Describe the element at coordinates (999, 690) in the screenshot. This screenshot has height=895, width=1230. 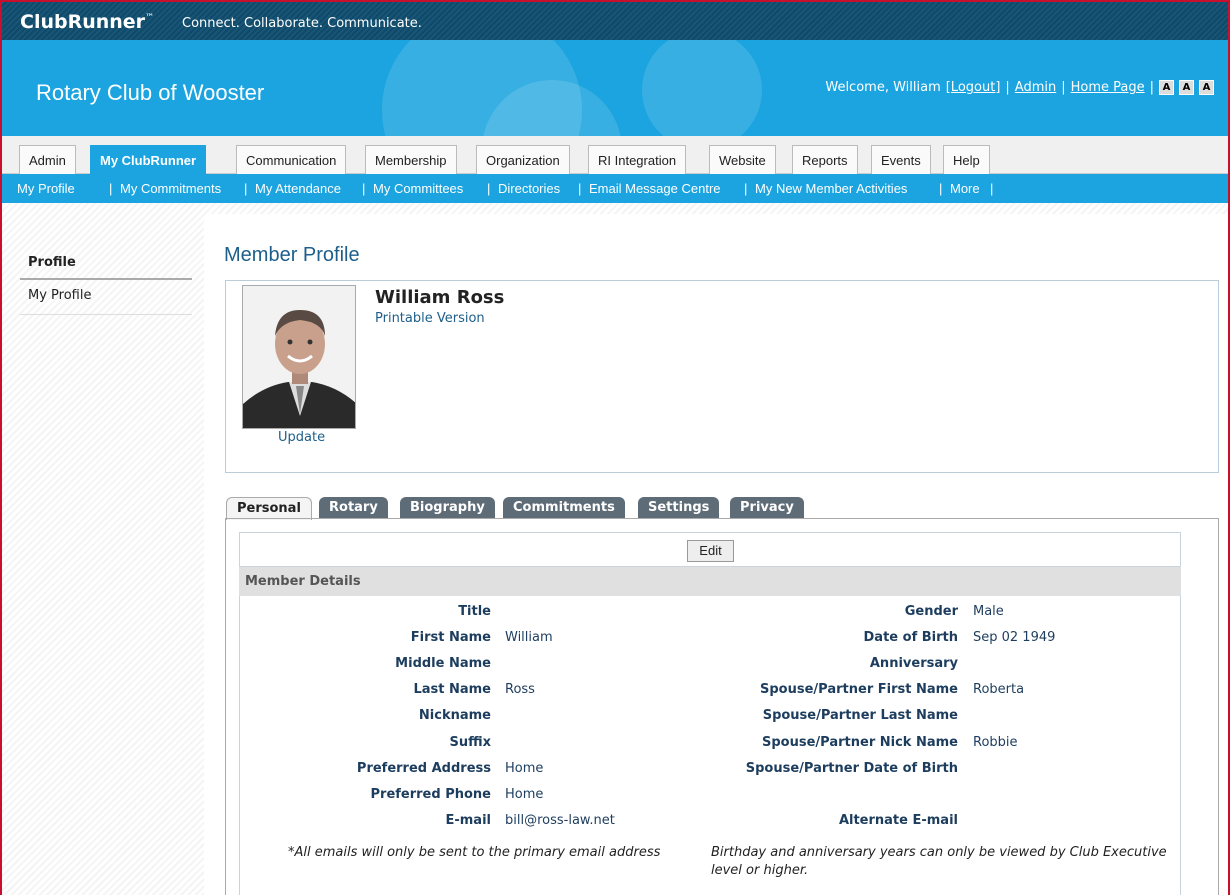
I see `right-field-value: Roberta` at that location.